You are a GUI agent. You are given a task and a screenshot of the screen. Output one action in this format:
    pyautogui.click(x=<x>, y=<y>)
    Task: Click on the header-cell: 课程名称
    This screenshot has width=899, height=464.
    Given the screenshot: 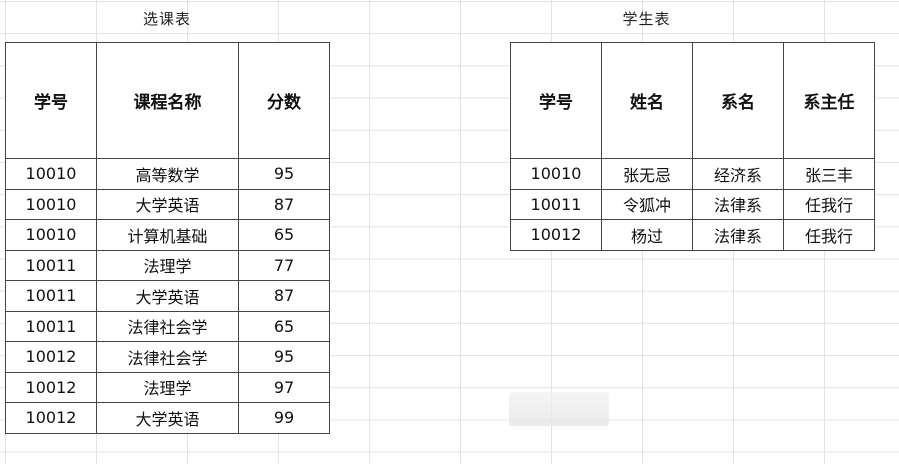 What is the action you would take?
    pyautogui.click(x=167, y=100)
    